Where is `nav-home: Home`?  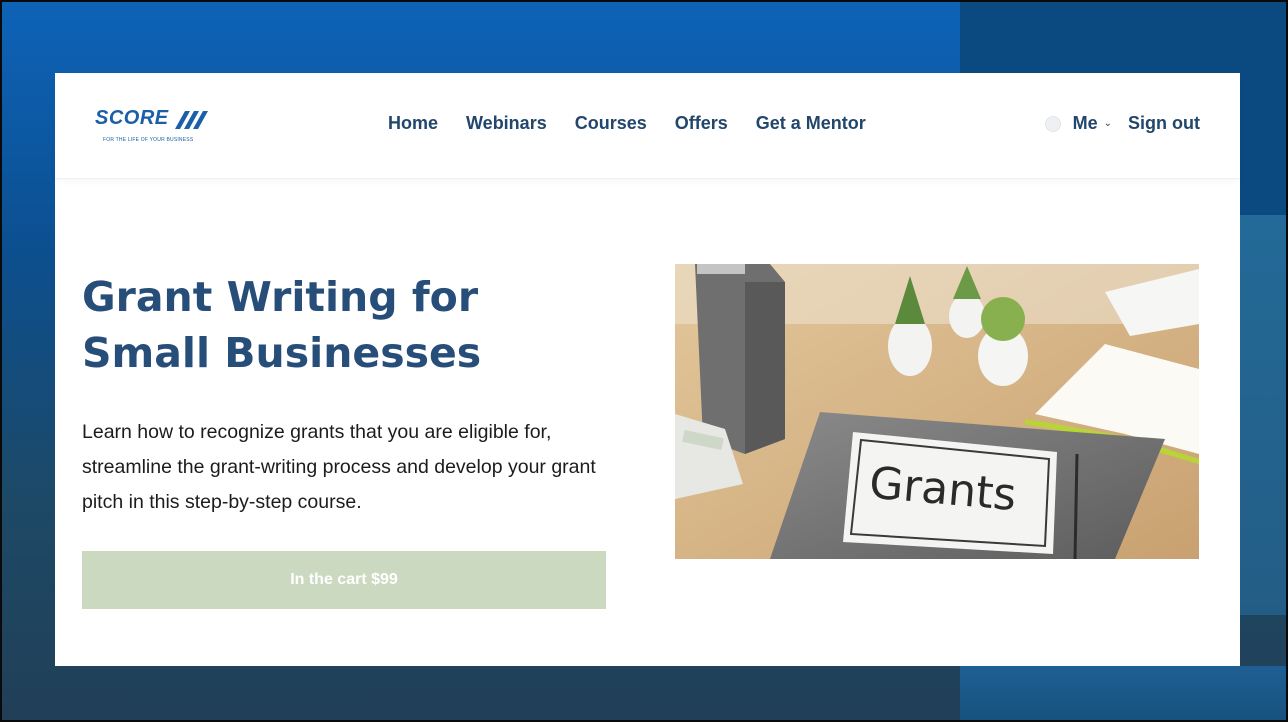 nav-home: Home is located at coordinates (413, 123).